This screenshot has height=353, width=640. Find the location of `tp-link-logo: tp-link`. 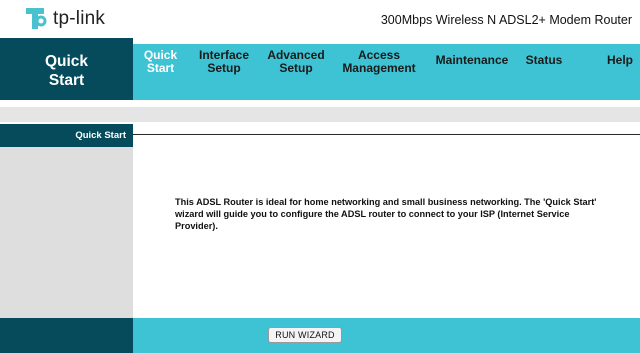

tp-link-logo: tp-link is located at coordinates (82, 18).